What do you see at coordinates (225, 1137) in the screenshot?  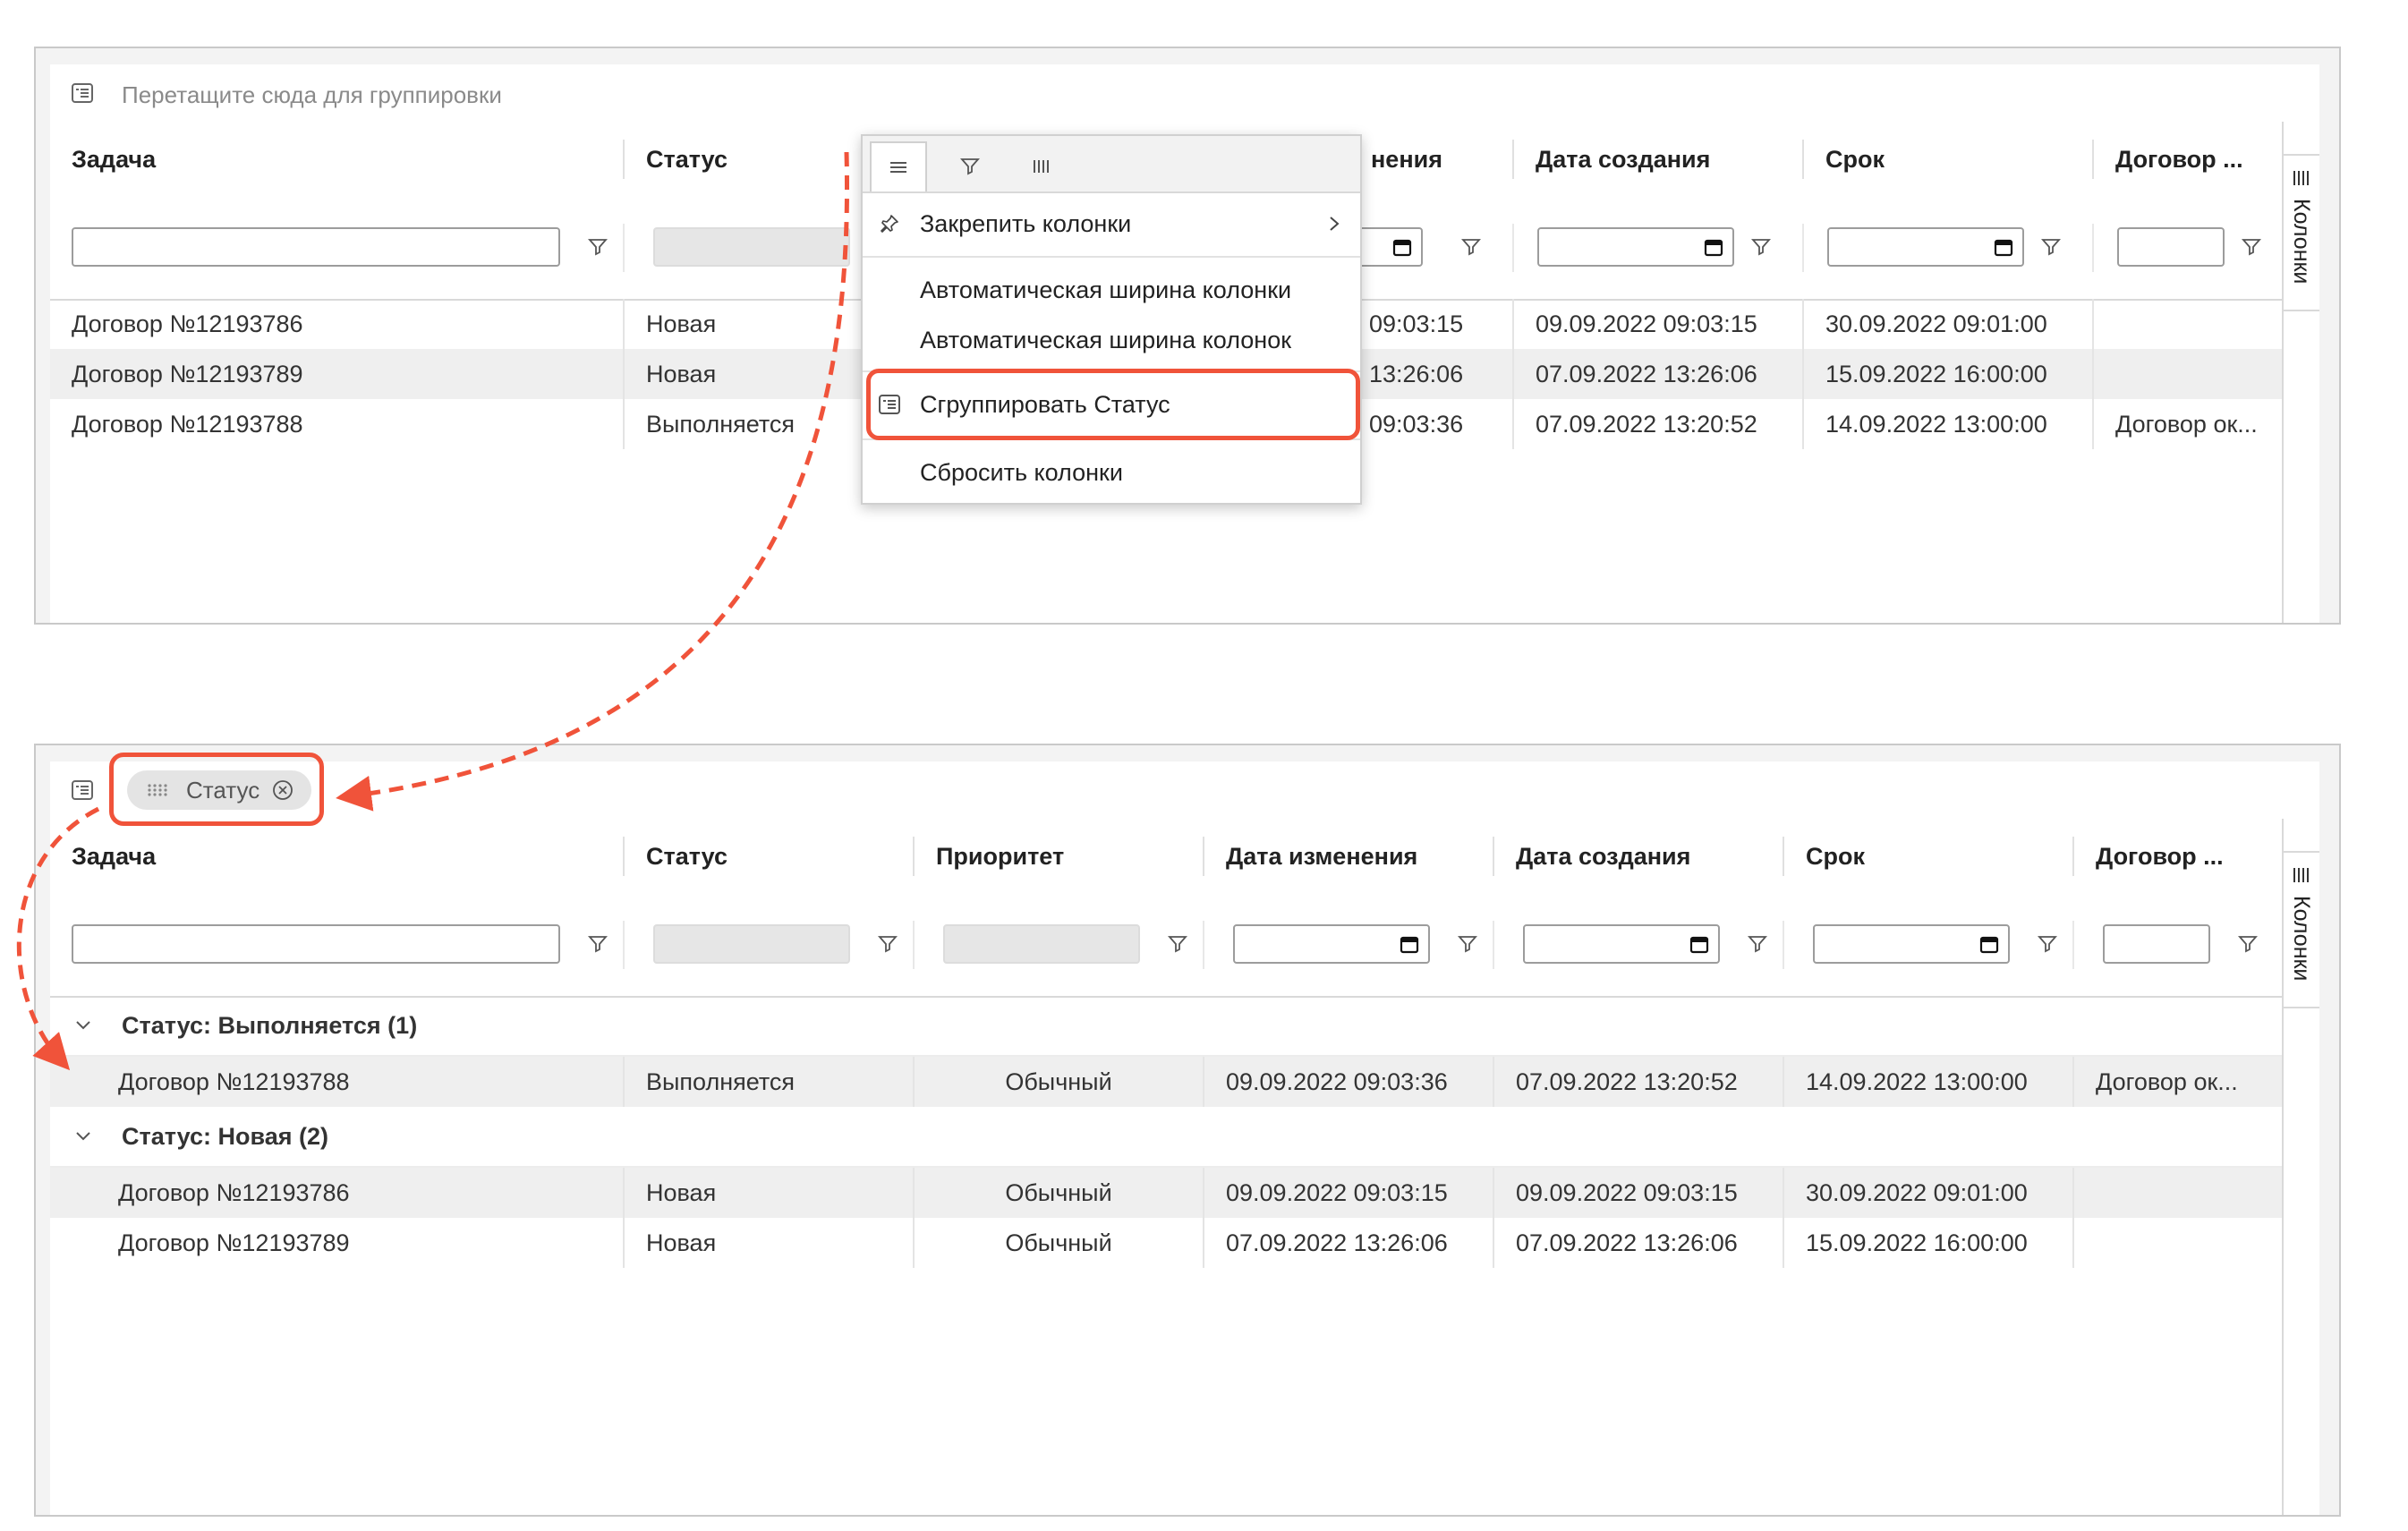 I see `group-row-label: Статус: Новая (2)` at bounding box center [225, 1137].